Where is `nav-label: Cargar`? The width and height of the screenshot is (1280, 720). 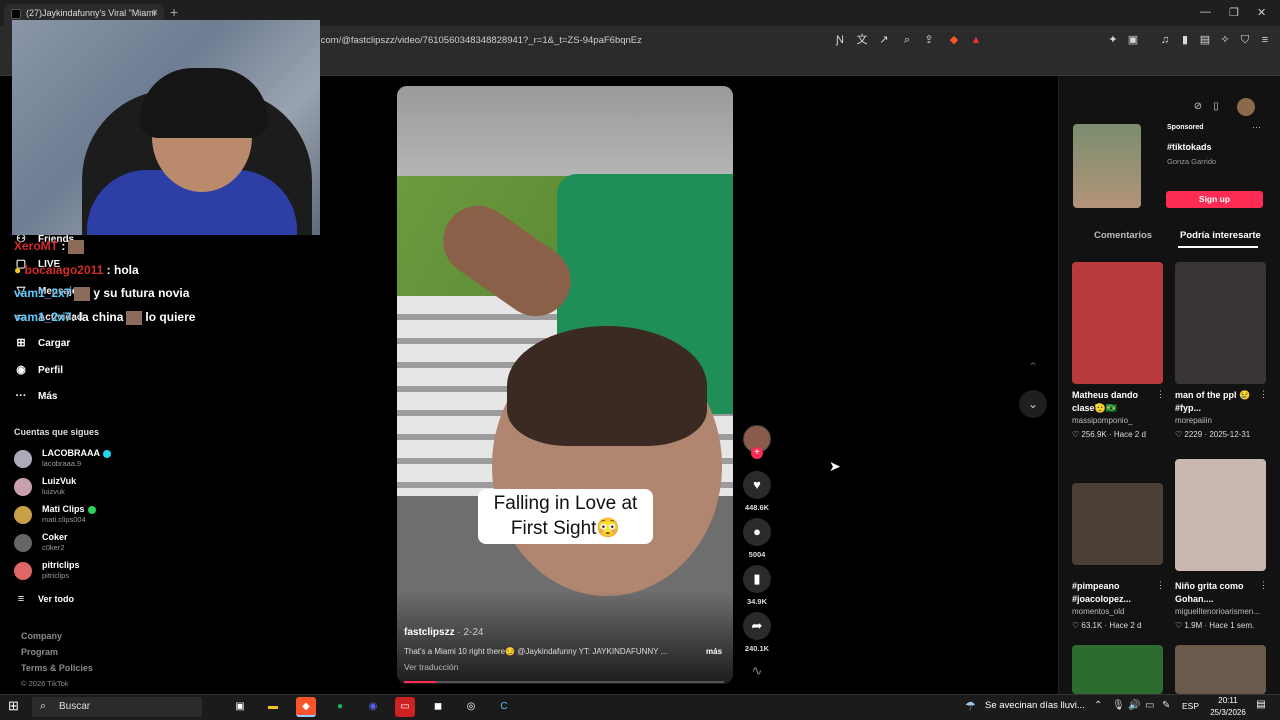
nav-label: Cargar is located at coordinates (54, 343).